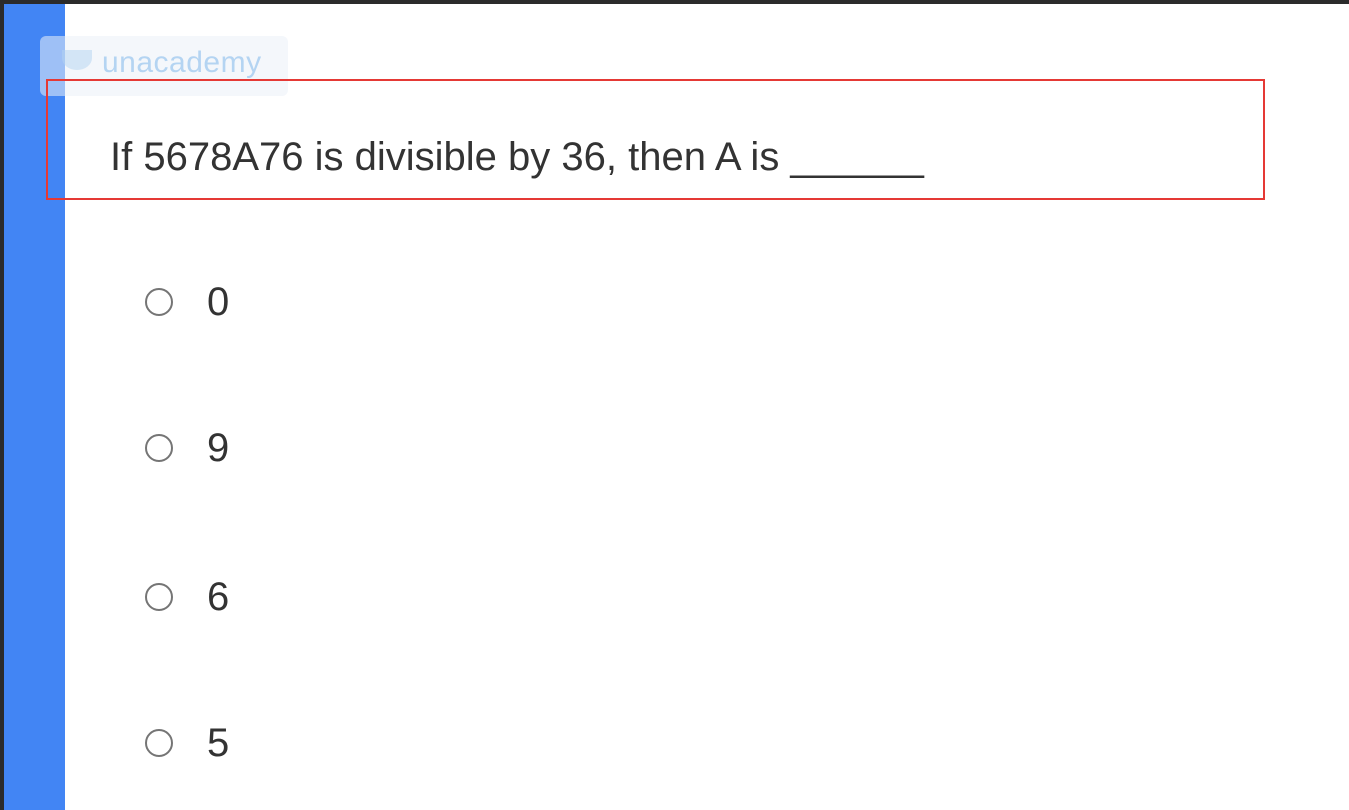 The image size is (1349, 810). What do you see at coordinates (218, 596) in the screenshot?
I see `option-label: 6` at bounding box center [218, 596].